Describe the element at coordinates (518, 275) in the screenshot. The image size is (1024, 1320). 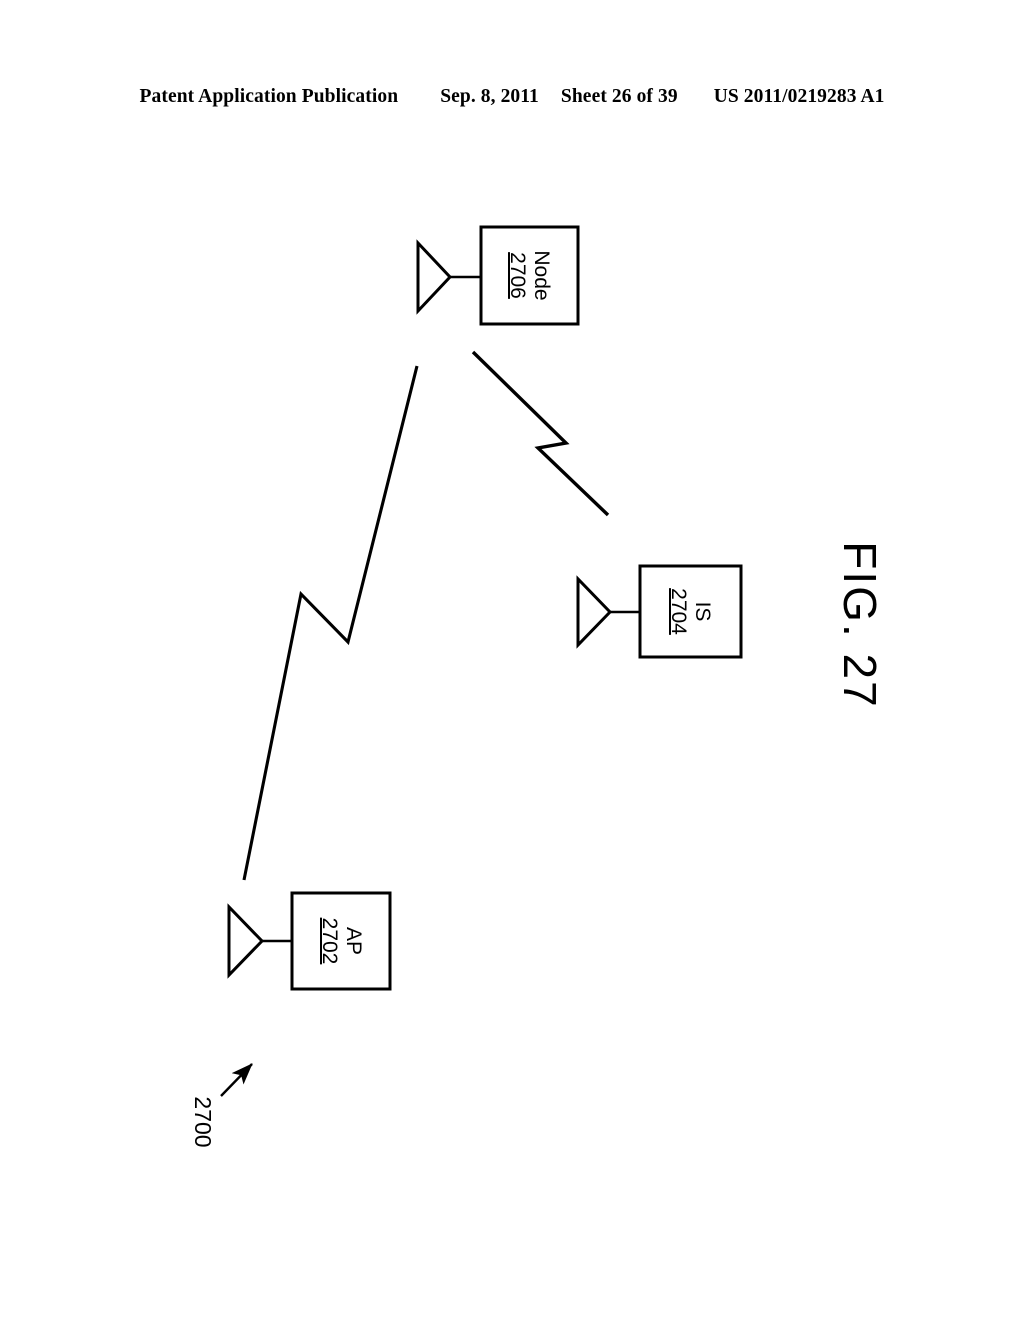
I see `node-ref-2706: 2706` at that location.